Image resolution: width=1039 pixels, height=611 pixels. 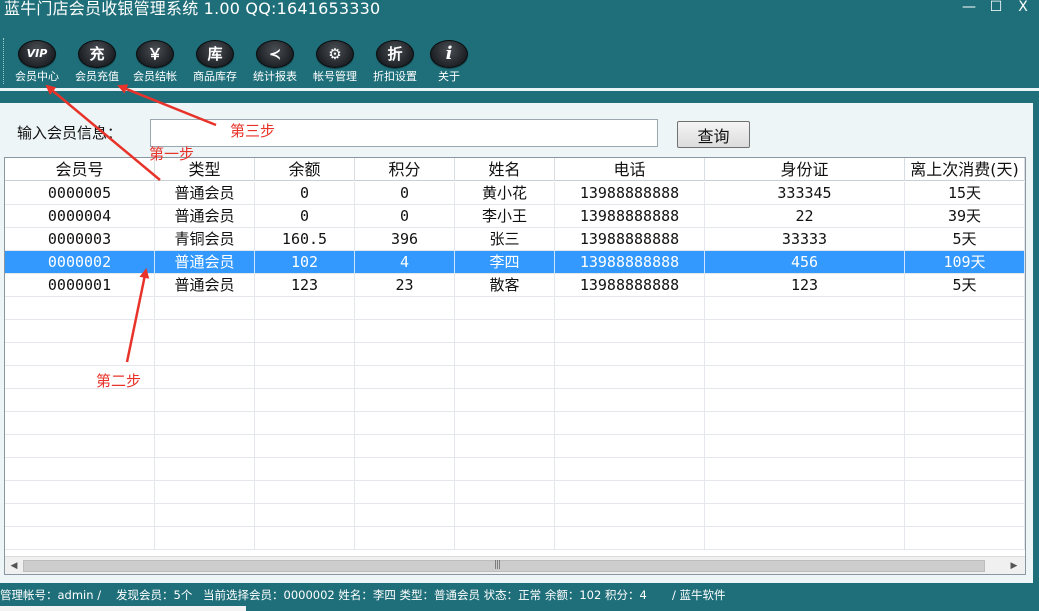 I want to click on table-cell: 39天, so click(x=965, y=216).